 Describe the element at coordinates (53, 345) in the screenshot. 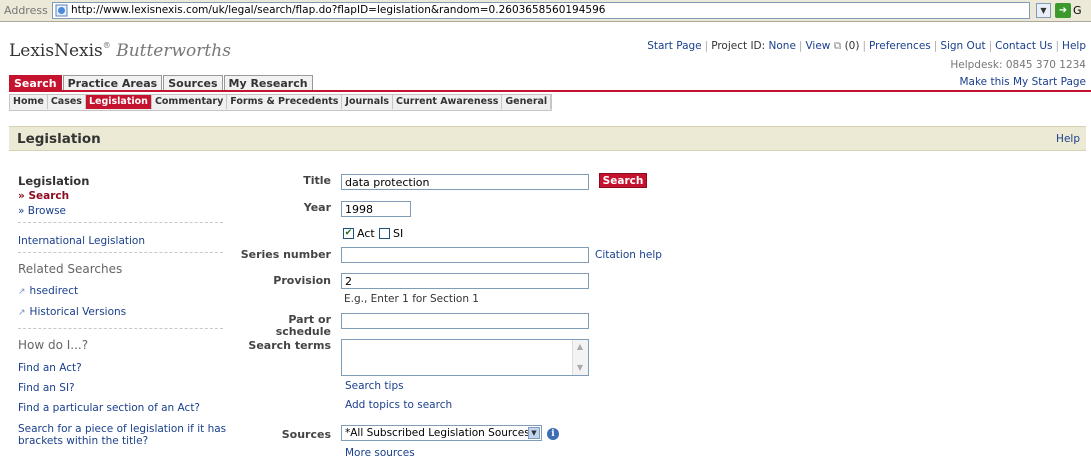

I see `how-do-i-heading: How do I...?` at that location.